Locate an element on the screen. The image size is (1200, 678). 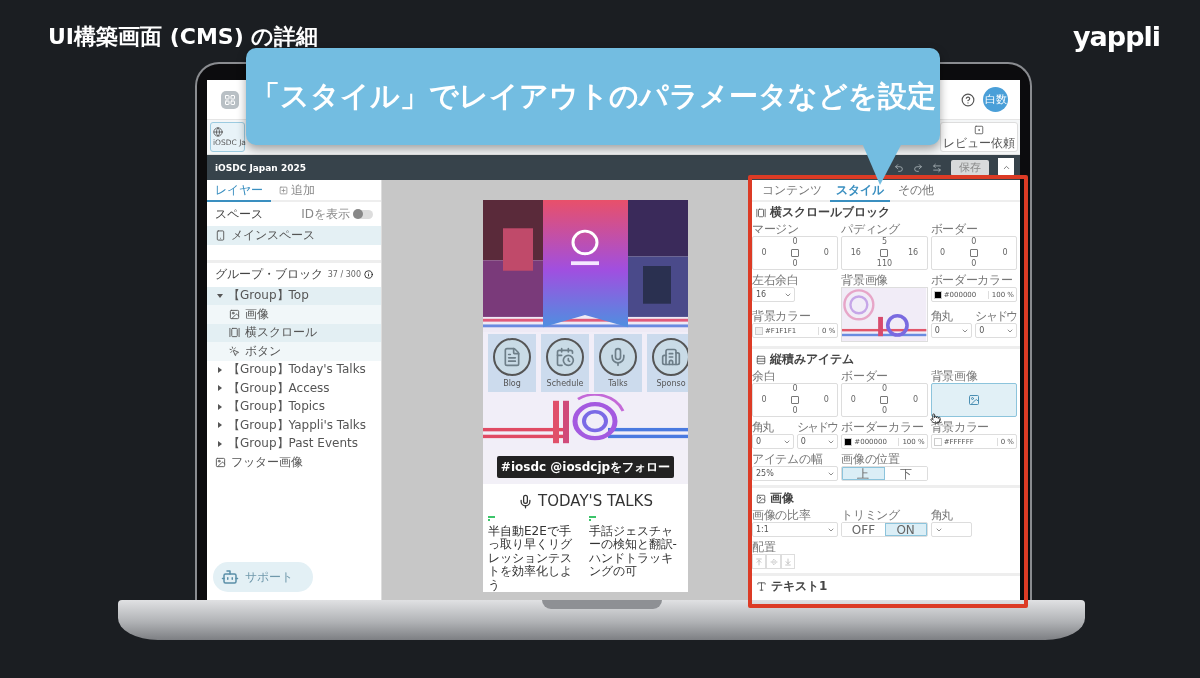
spacing-value: 110 is located at coordinates (884, 263).